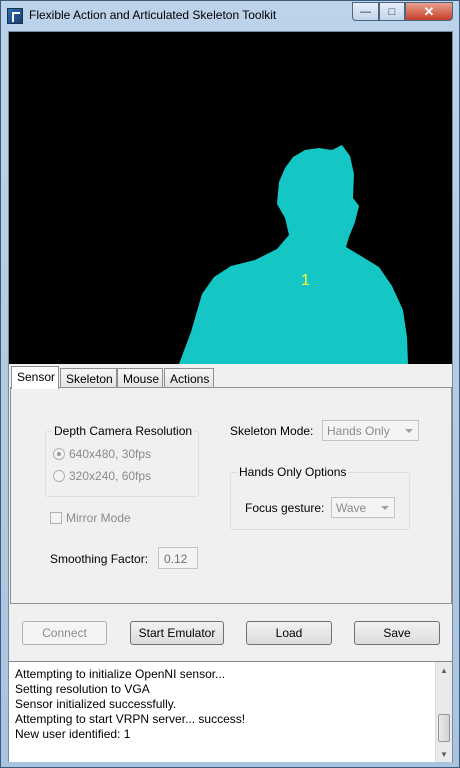 The width and height of the screenshot is (460, 768). What do you see at coordinates (230, 377) in the screenshot?
I see `tab-bar: Sensor Skeleton Mouse Actions` at bounding box center [230, 377].